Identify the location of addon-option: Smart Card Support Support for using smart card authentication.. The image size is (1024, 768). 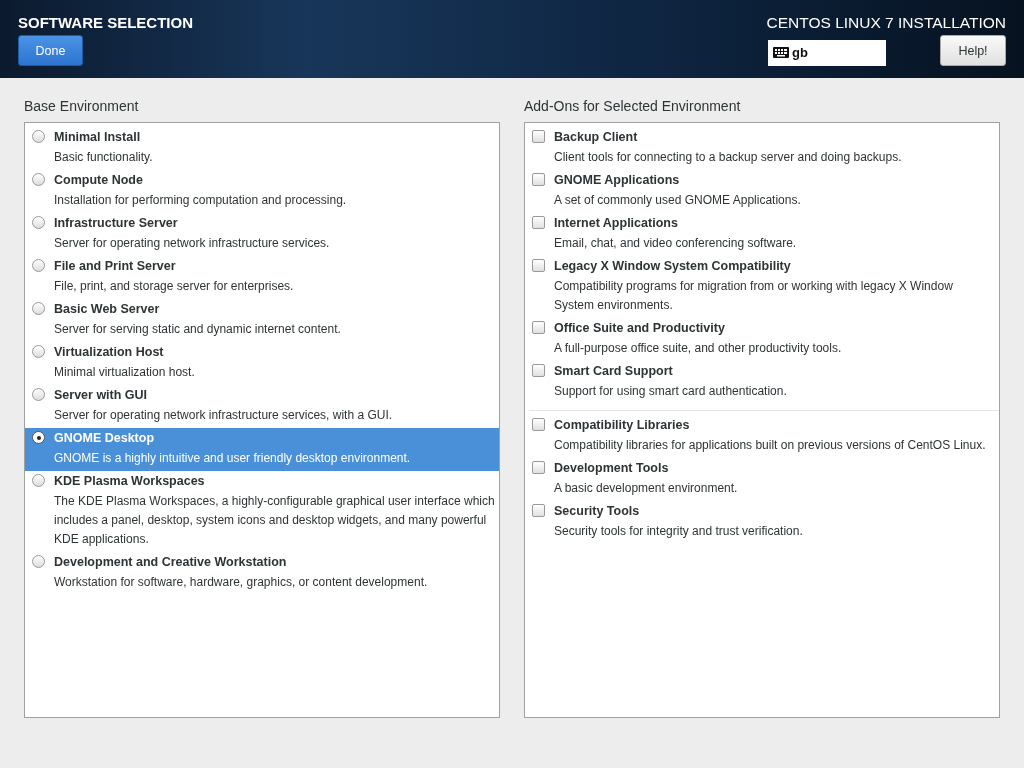
(762, 382).